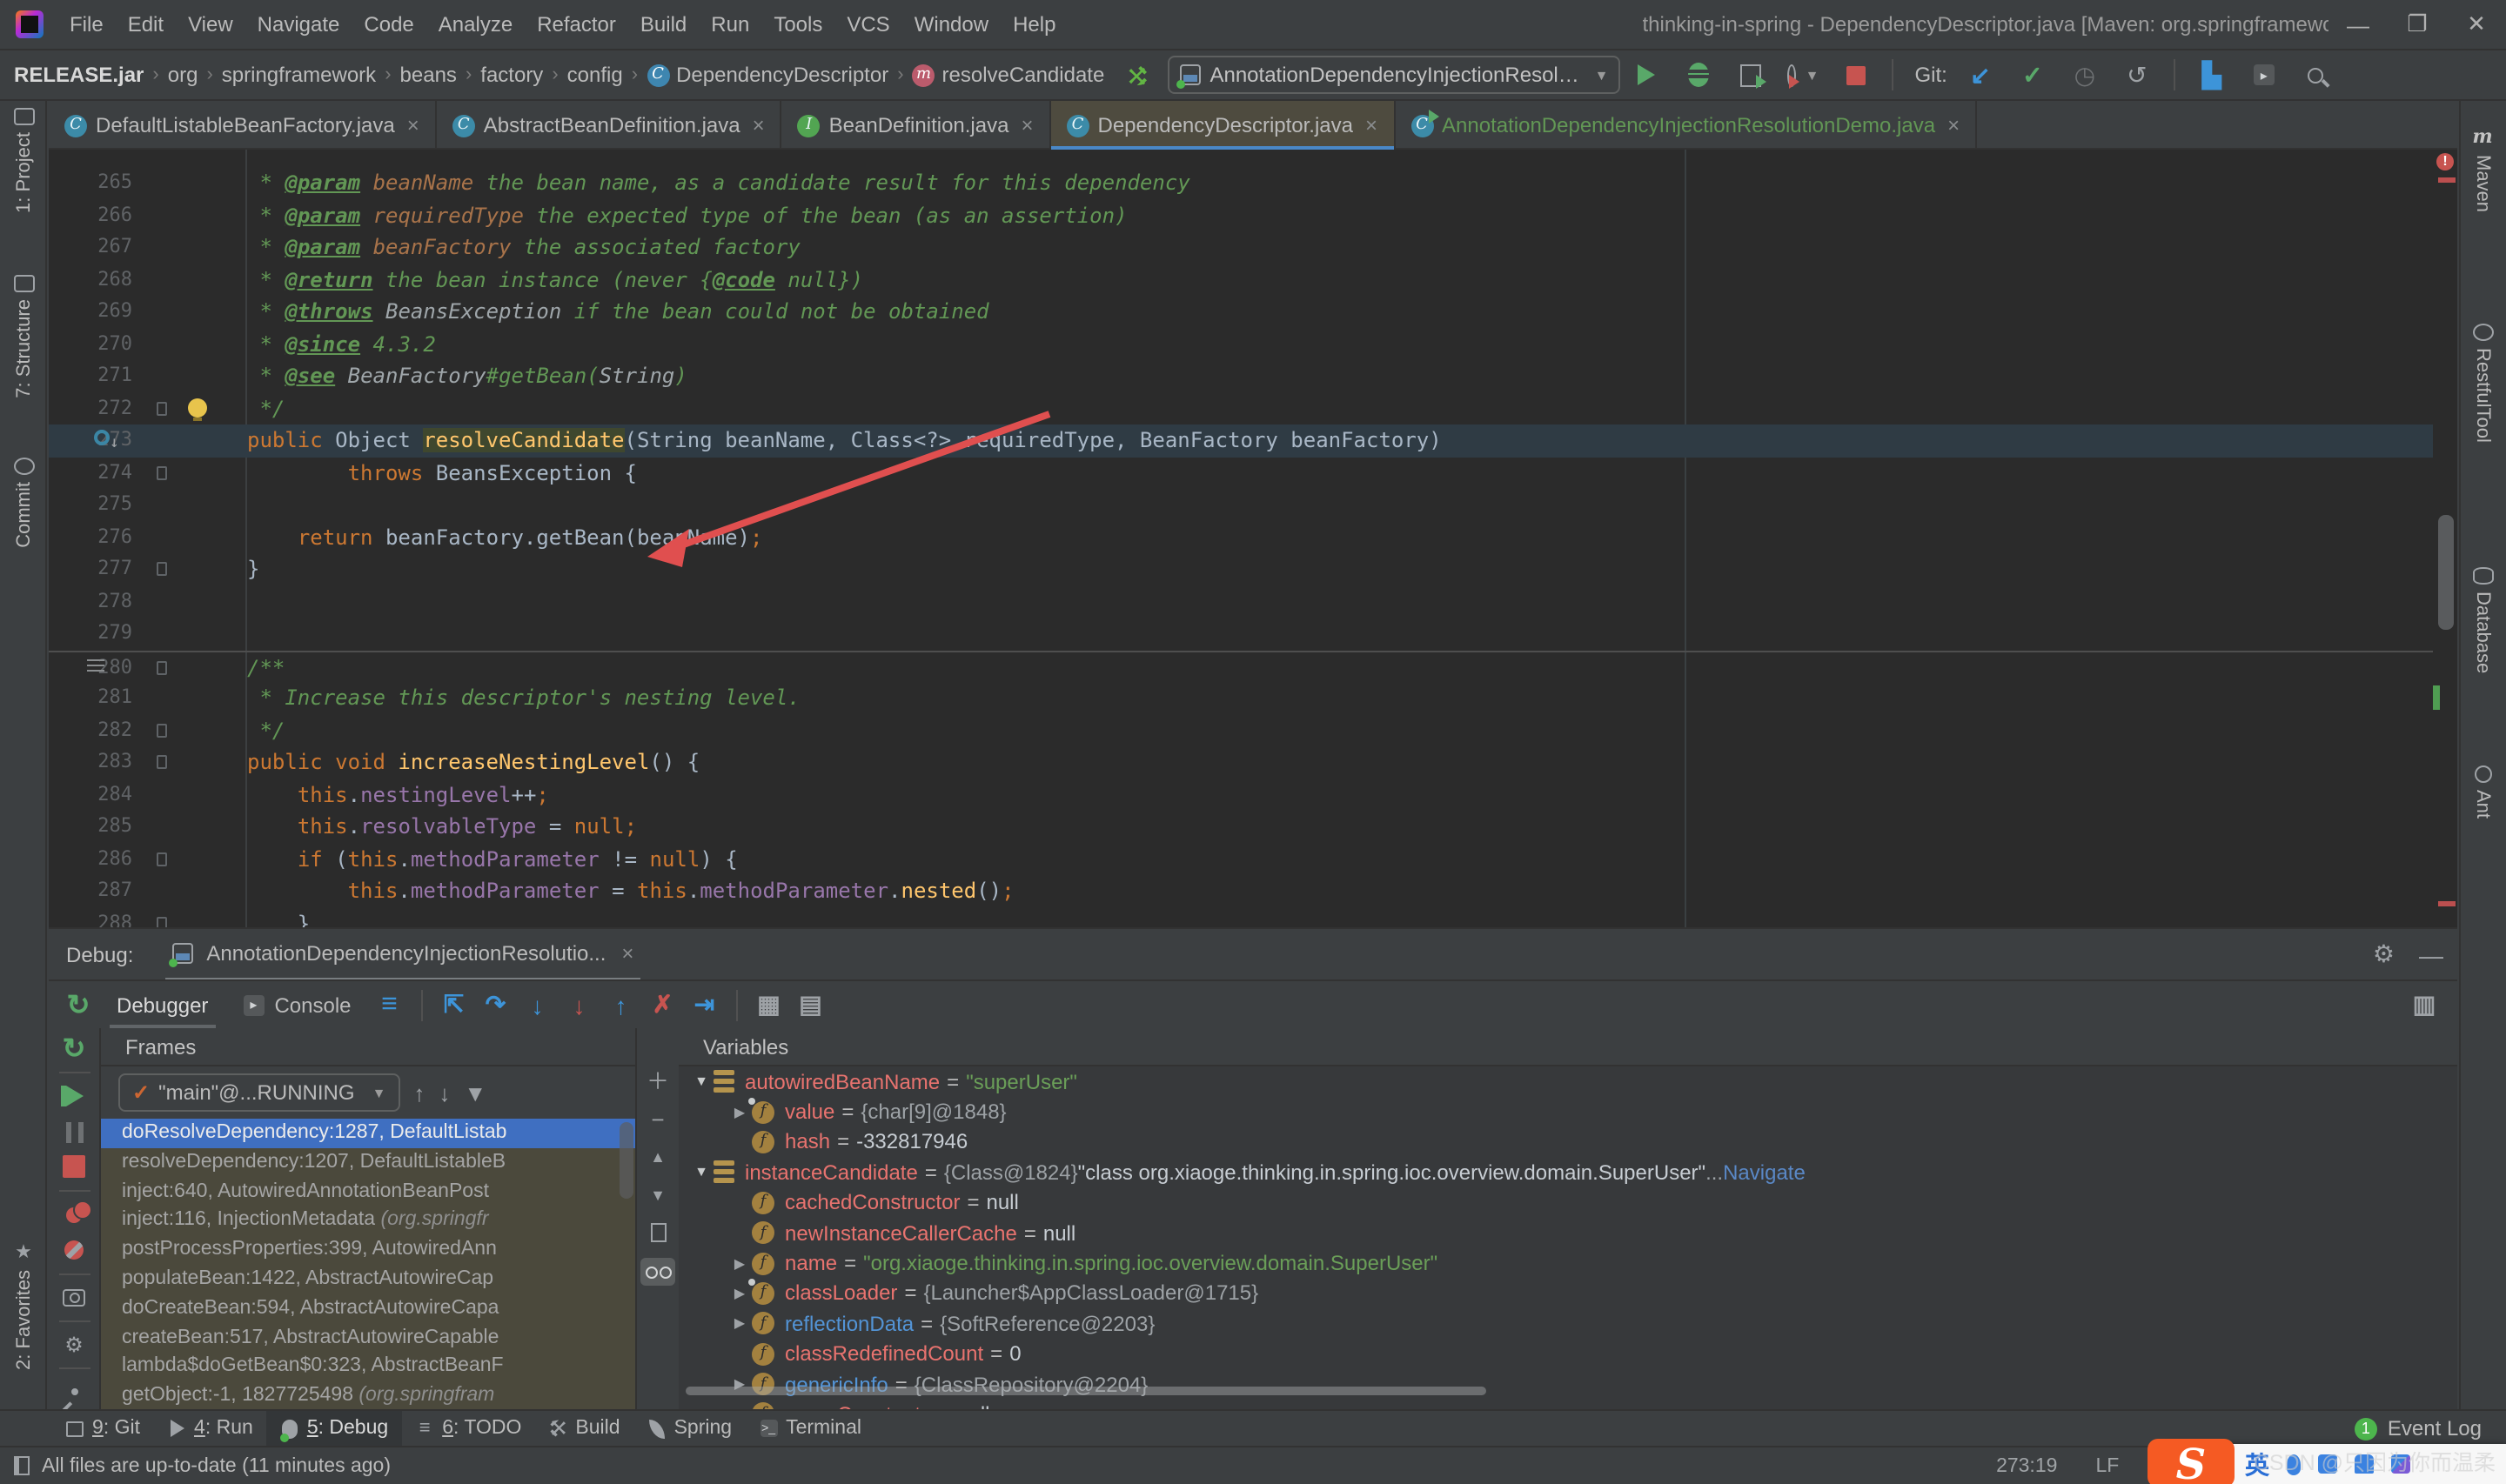 The width and height of the screenshot is (2506, 1484). What do you see at coordinates (1008, 75) in the screenshot?
I see `breadcrumb-item: m resolveCandidate` at bounding box center [1008, 75].